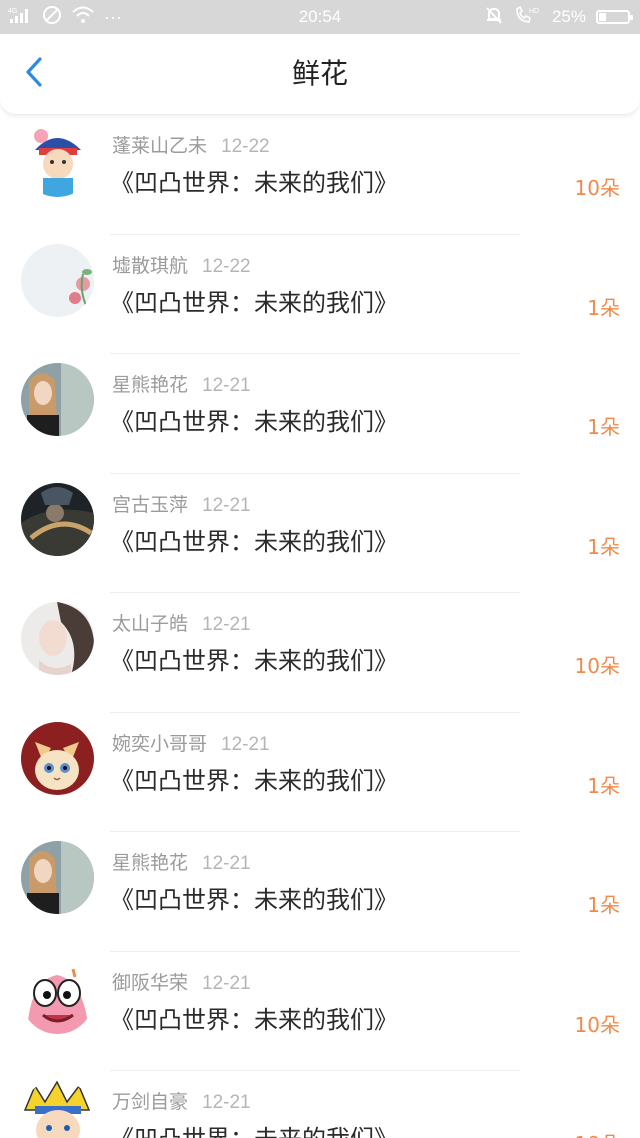 The height and width of the screenshot is (1138, 640). What do you see at coordinates (150, 1102) in the screenshot?
I see `username: 万剑自豪` at bounding box center [150, 1102].